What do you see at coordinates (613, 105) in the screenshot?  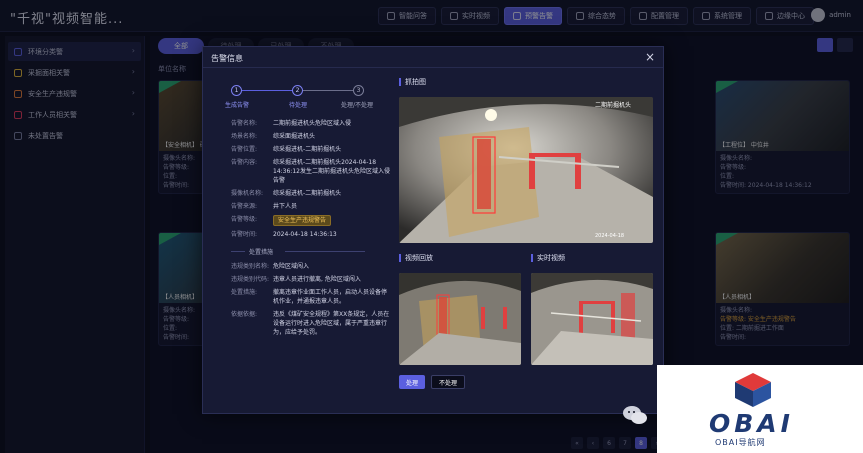 I see `camera-stamp: 二期前掘机头` at bounding box center [613, 105].